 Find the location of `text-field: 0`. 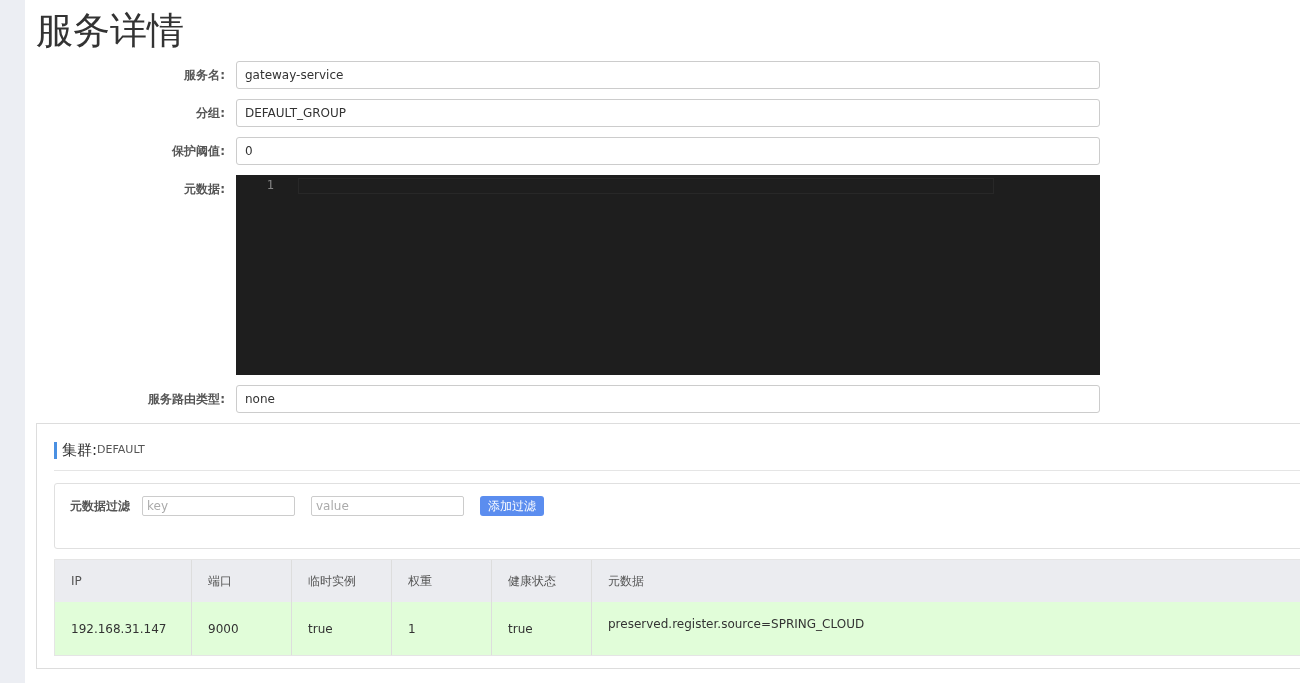

text-field: 0 is located at coordinates (668, 151).